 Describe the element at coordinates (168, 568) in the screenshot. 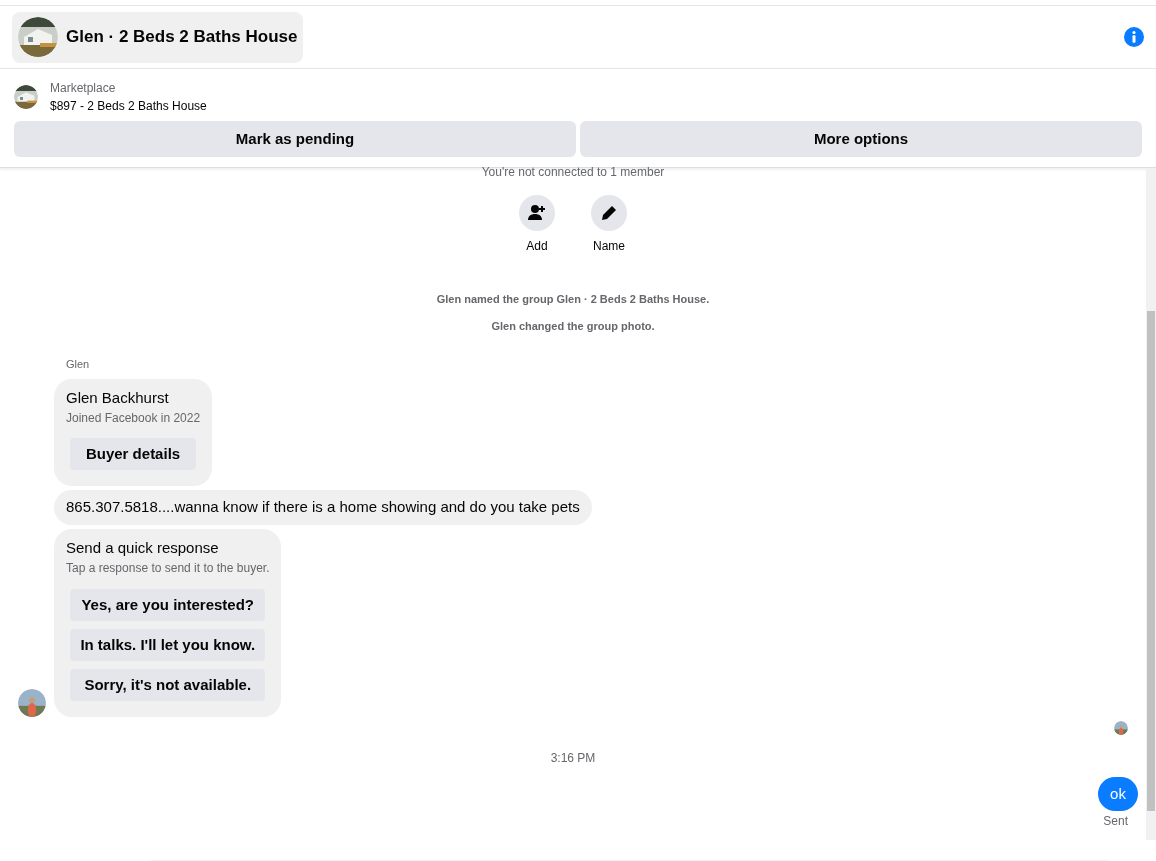

I see `quick-response-hint: Tap a response to send it to the buyer.` at that location.